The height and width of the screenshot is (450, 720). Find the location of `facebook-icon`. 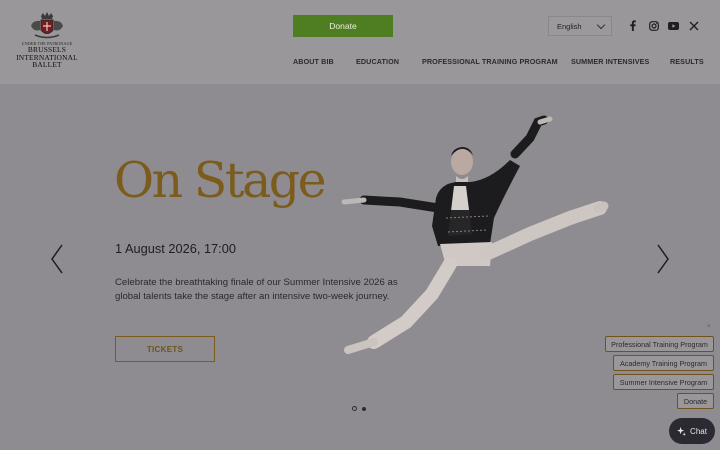

facebook-icon is located at coordinates (632, 25).